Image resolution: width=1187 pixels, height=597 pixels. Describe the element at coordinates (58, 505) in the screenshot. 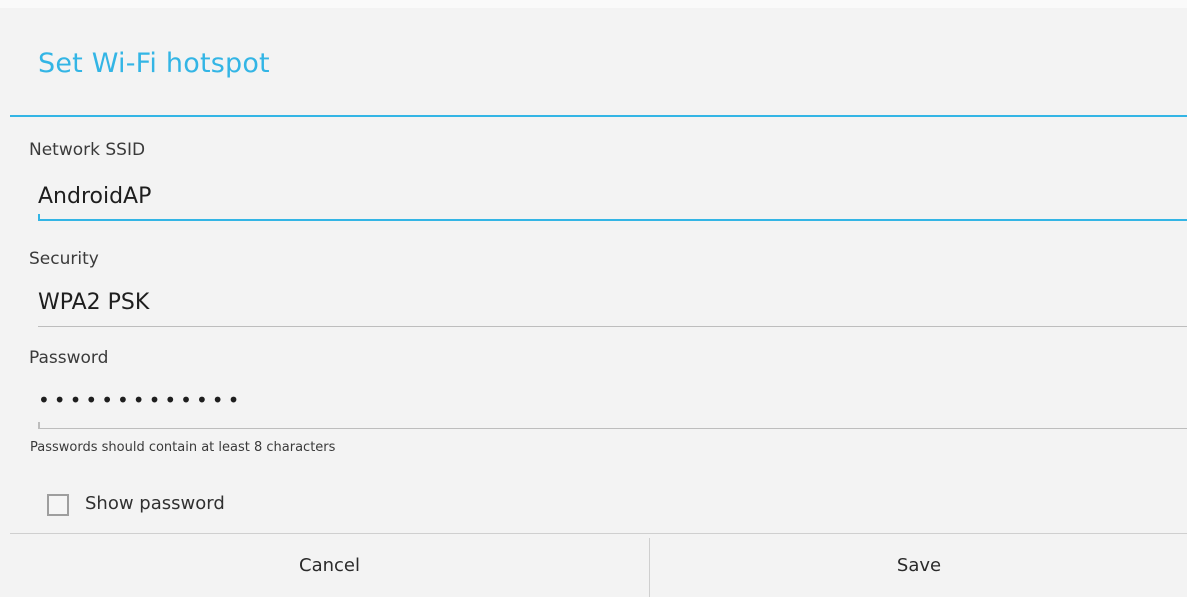

I see `show-password-checkbox` at that location.